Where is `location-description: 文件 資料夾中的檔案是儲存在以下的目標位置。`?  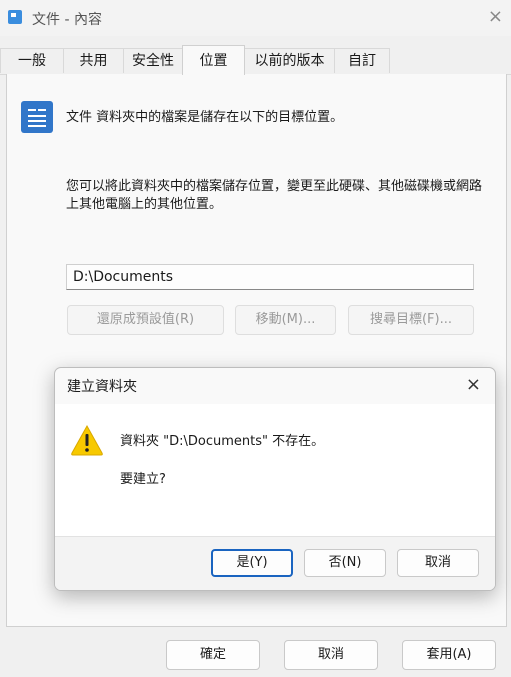 location-description: 文件 資料夾中的檔案是儲存在以下的目標位置。 is located at coordinates (205, 117).